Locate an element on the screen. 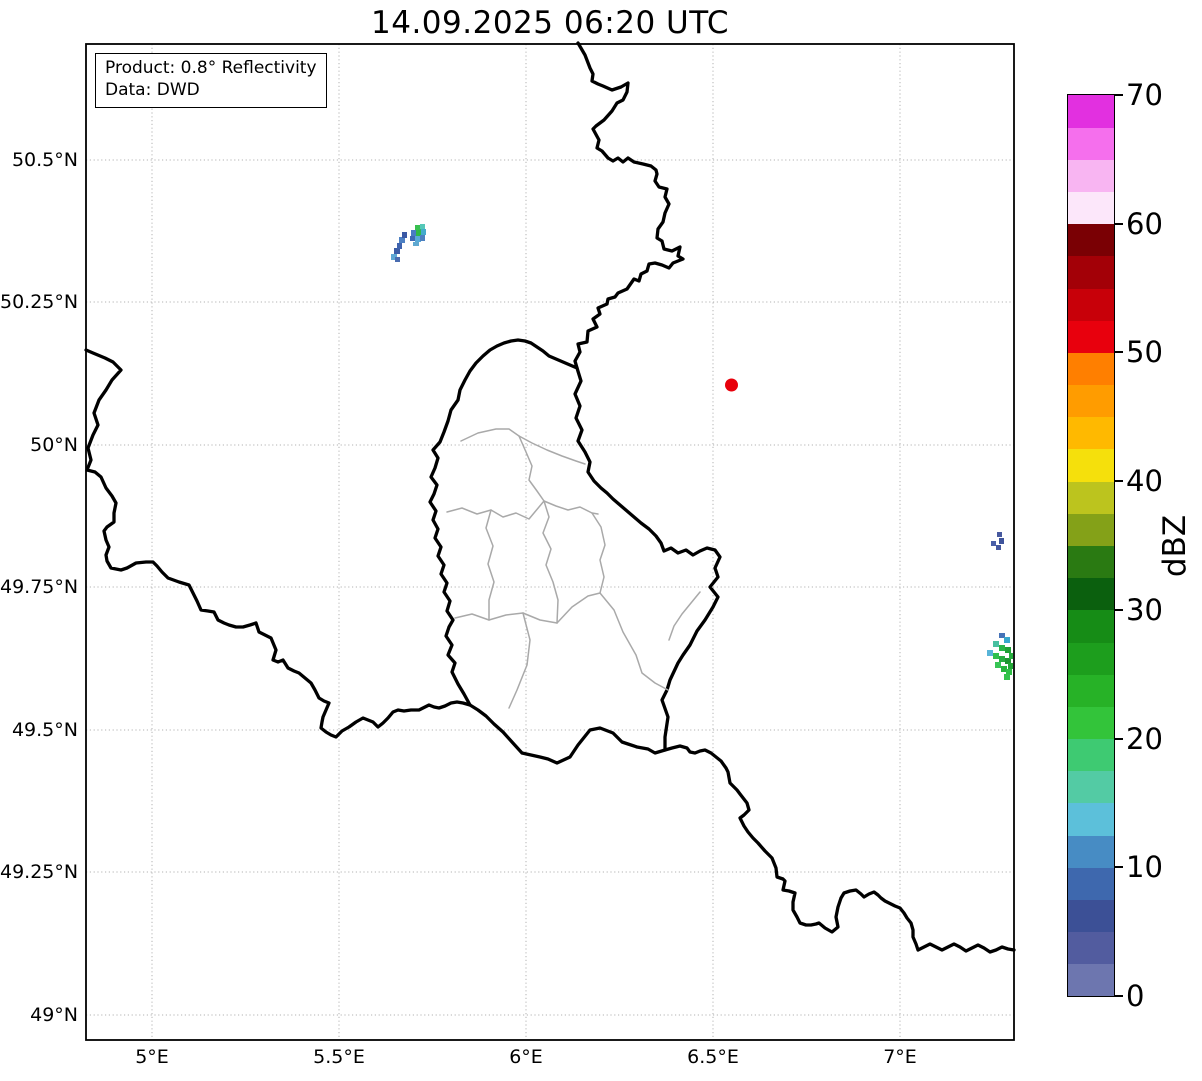 This screenshot has width=1202, height=1081. x-tick-label: 6.5°E is located at coordinates (713, 1057).